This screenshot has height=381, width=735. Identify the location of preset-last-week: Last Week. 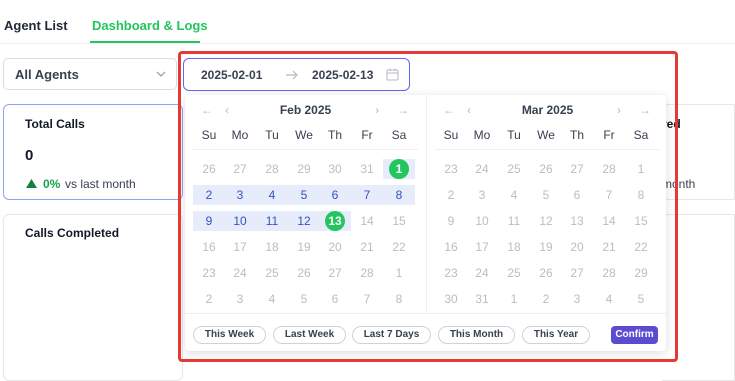
(309, 335).